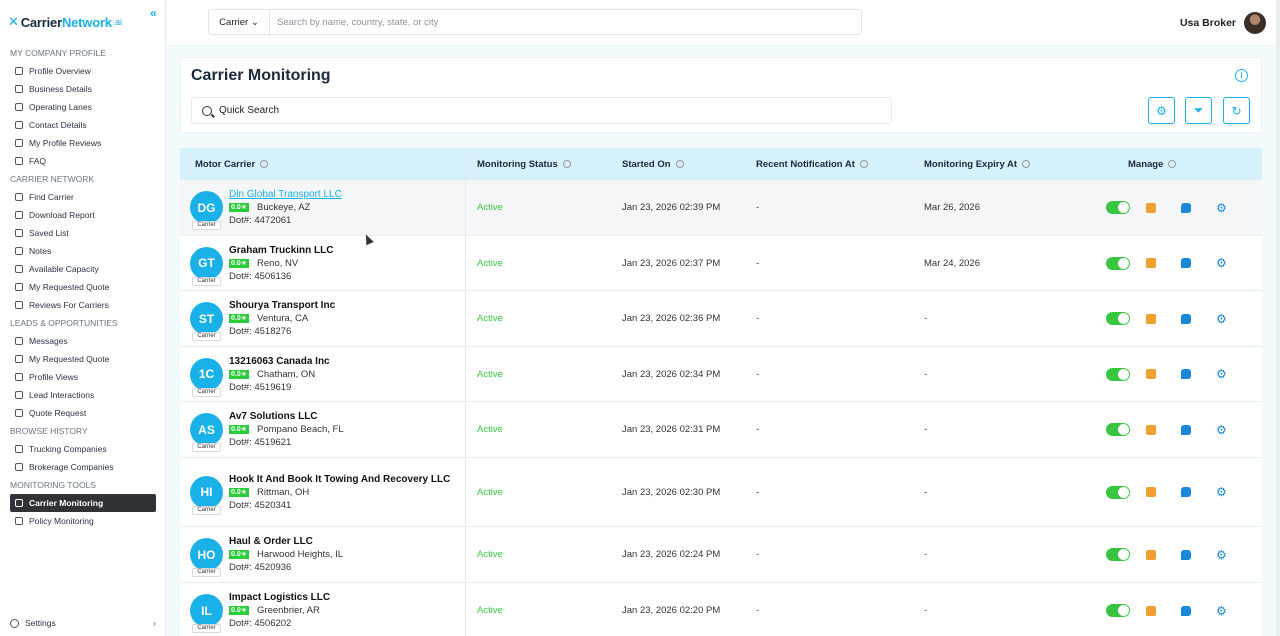  What do you see at coordinates (83, 521) in the screenshot?
I see `sidebar-item-policy-monitoring: Policy Monitoring` at bounding box center [83, 521].